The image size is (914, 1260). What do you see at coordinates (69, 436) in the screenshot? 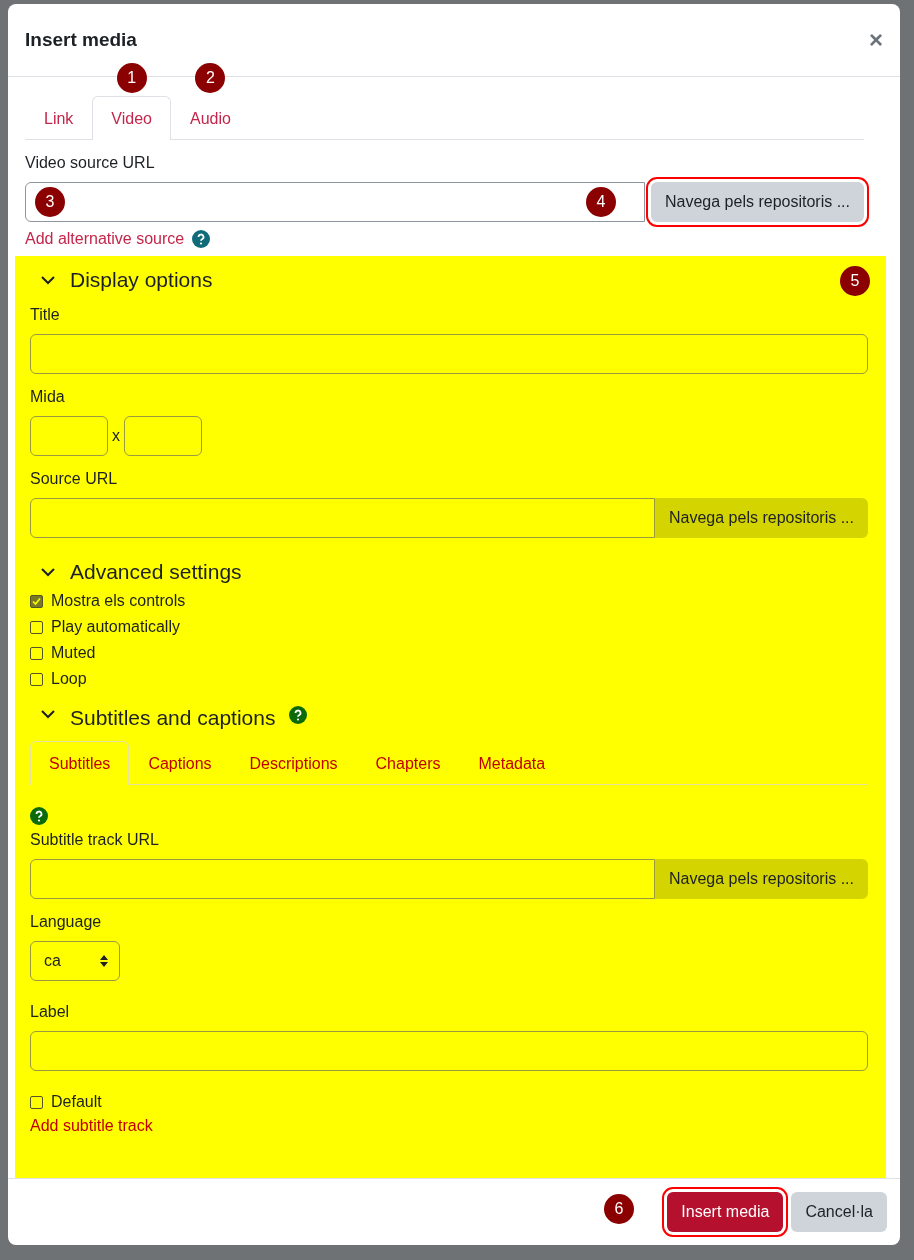
I see `width-input-field` at bounding box center [69, 436].